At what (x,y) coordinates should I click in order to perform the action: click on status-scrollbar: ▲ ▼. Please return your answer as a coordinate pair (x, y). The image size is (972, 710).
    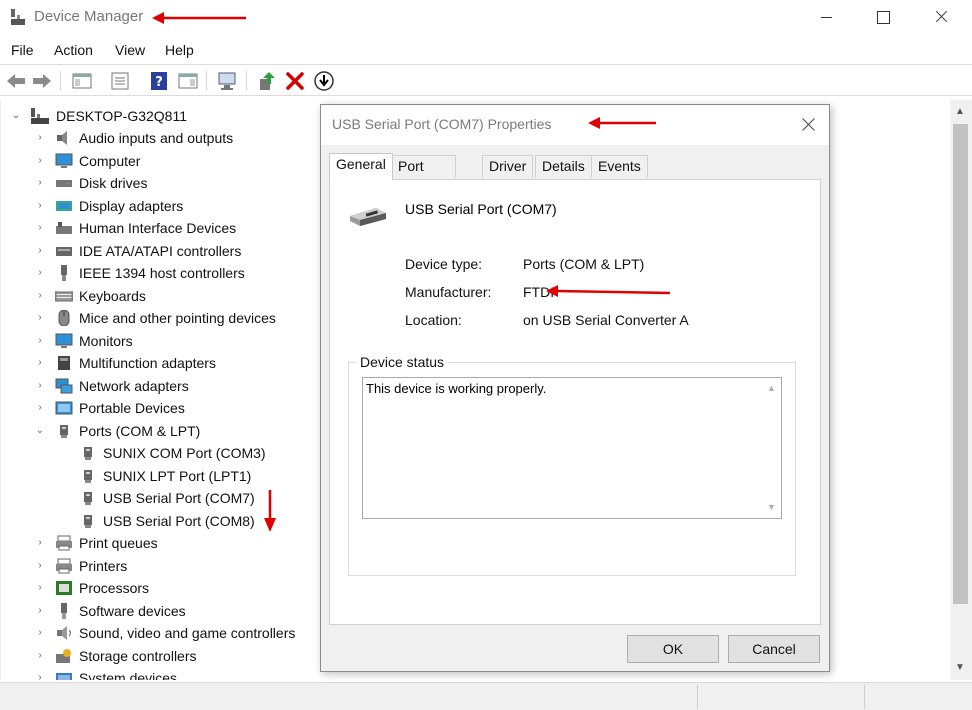
    Looking at the image, I should click on (772, 448).